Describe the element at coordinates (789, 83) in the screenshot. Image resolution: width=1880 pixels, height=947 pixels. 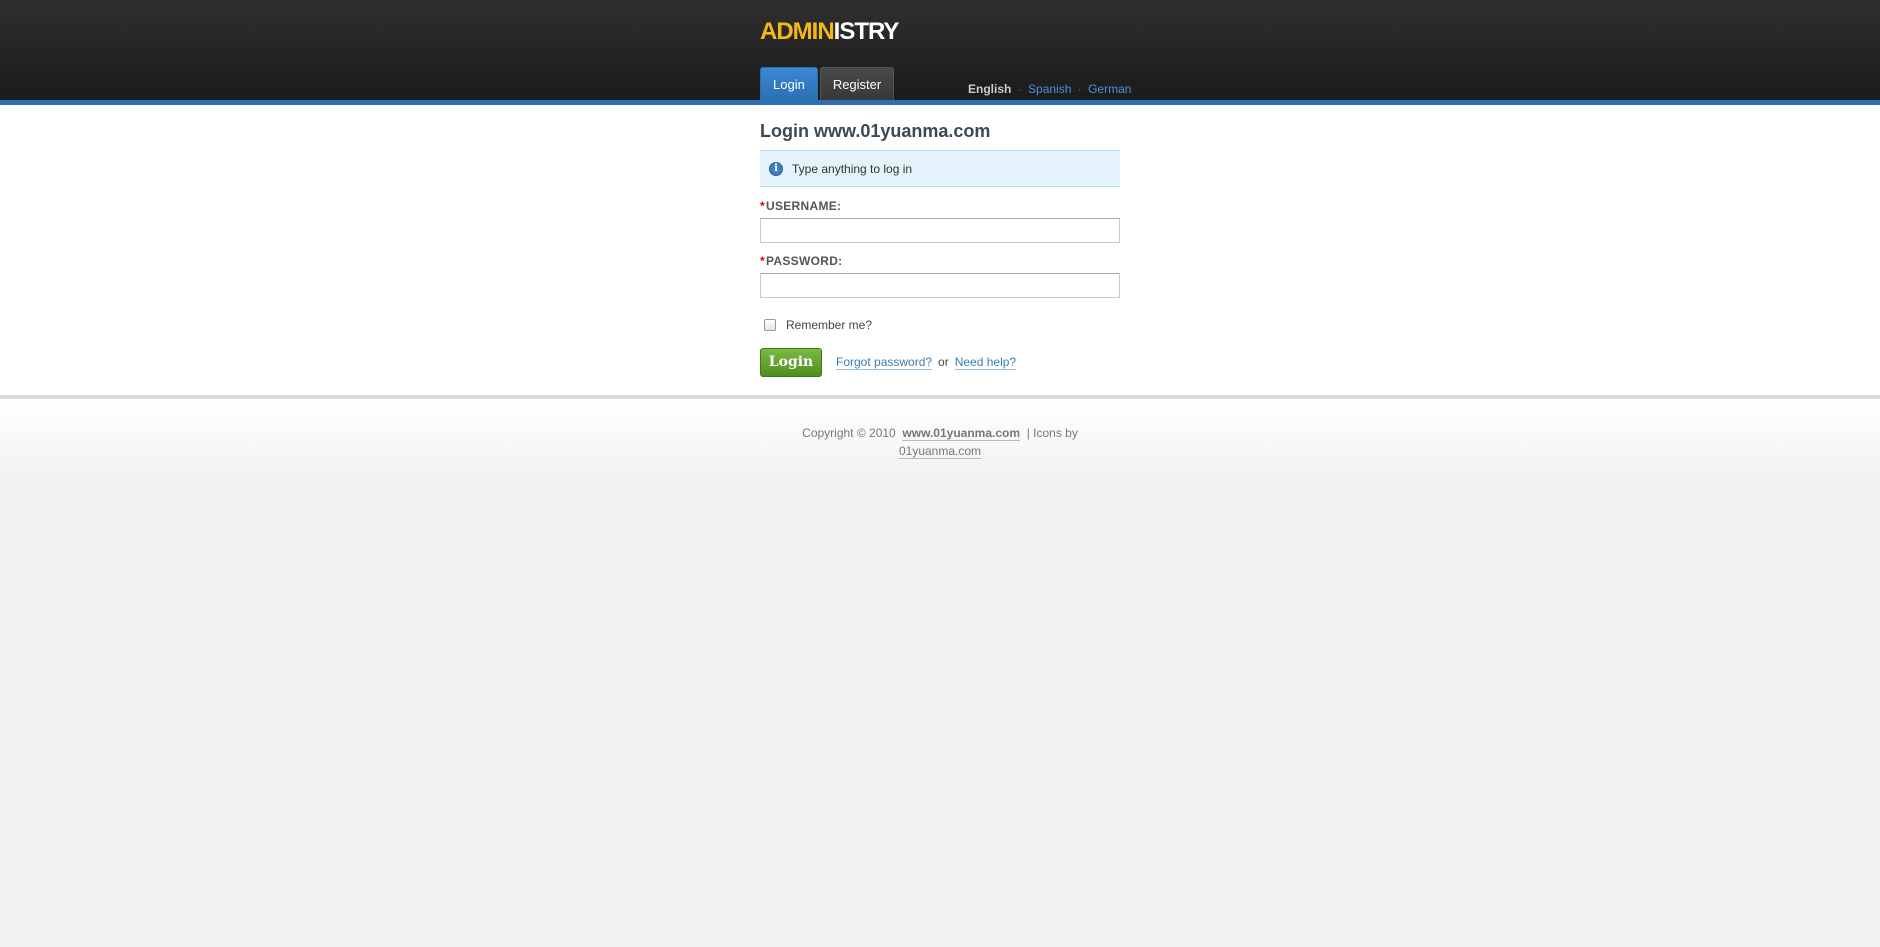
I see `tab-login: Login` at that location.